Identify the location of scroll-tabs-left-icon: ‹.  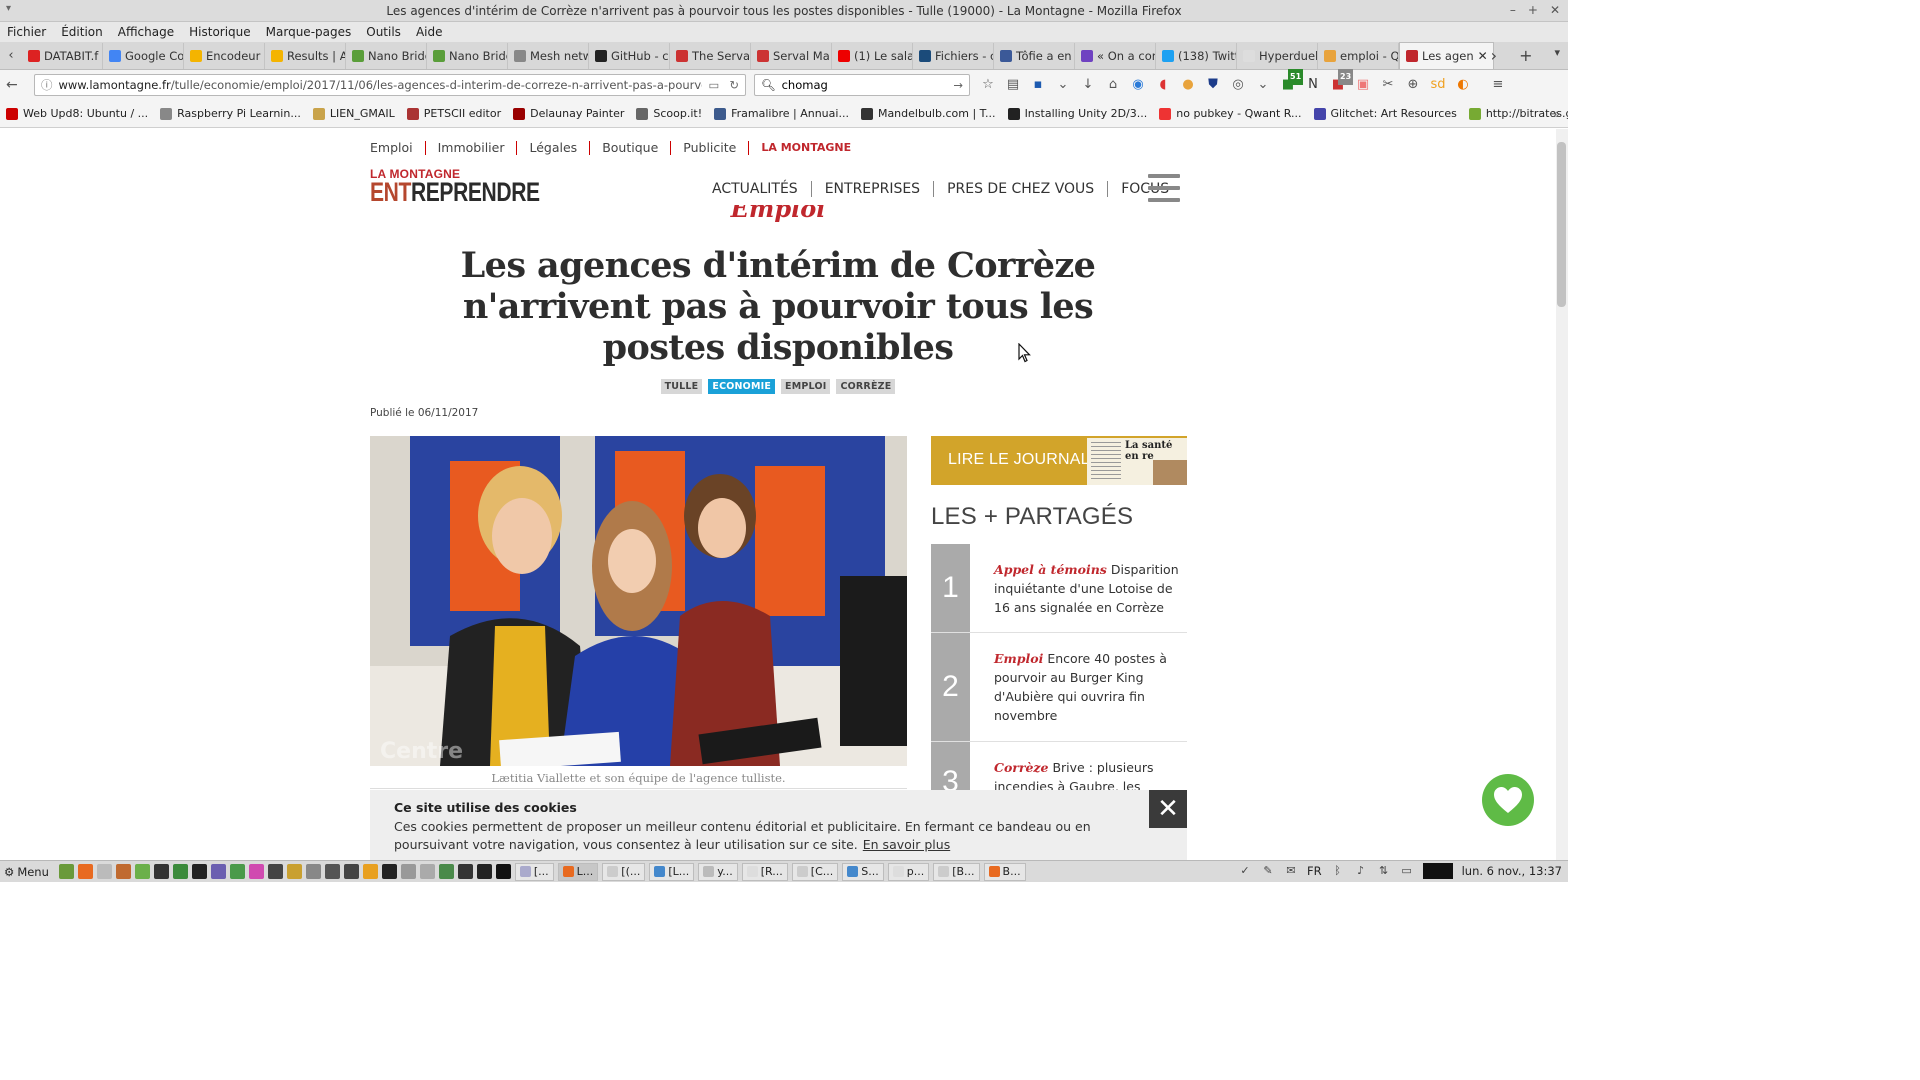
(11, 55).